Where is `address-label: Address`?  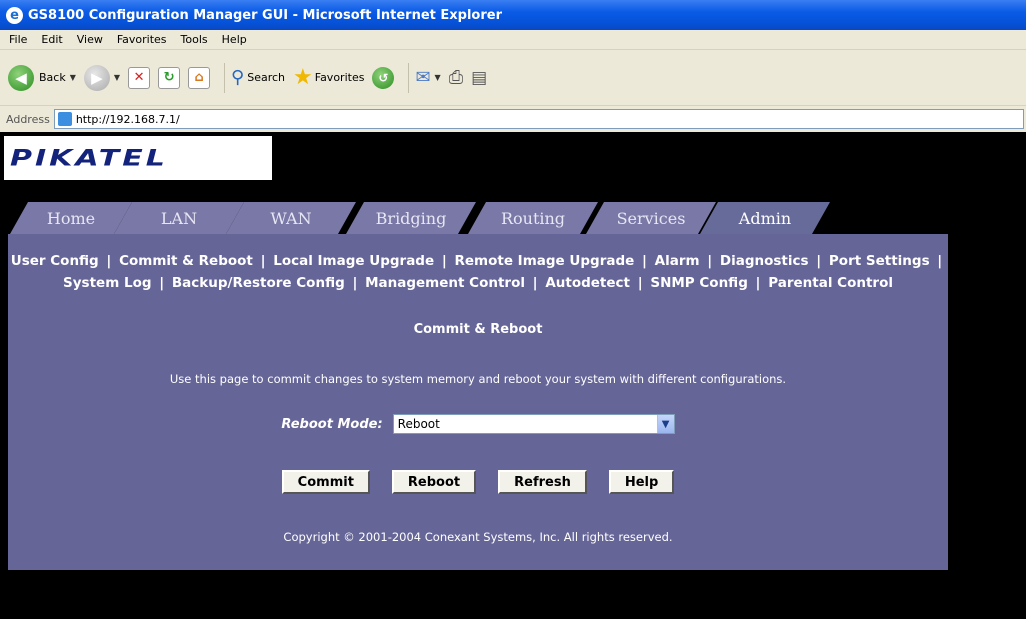 address-label: Address is located at coordinates (28, 119).